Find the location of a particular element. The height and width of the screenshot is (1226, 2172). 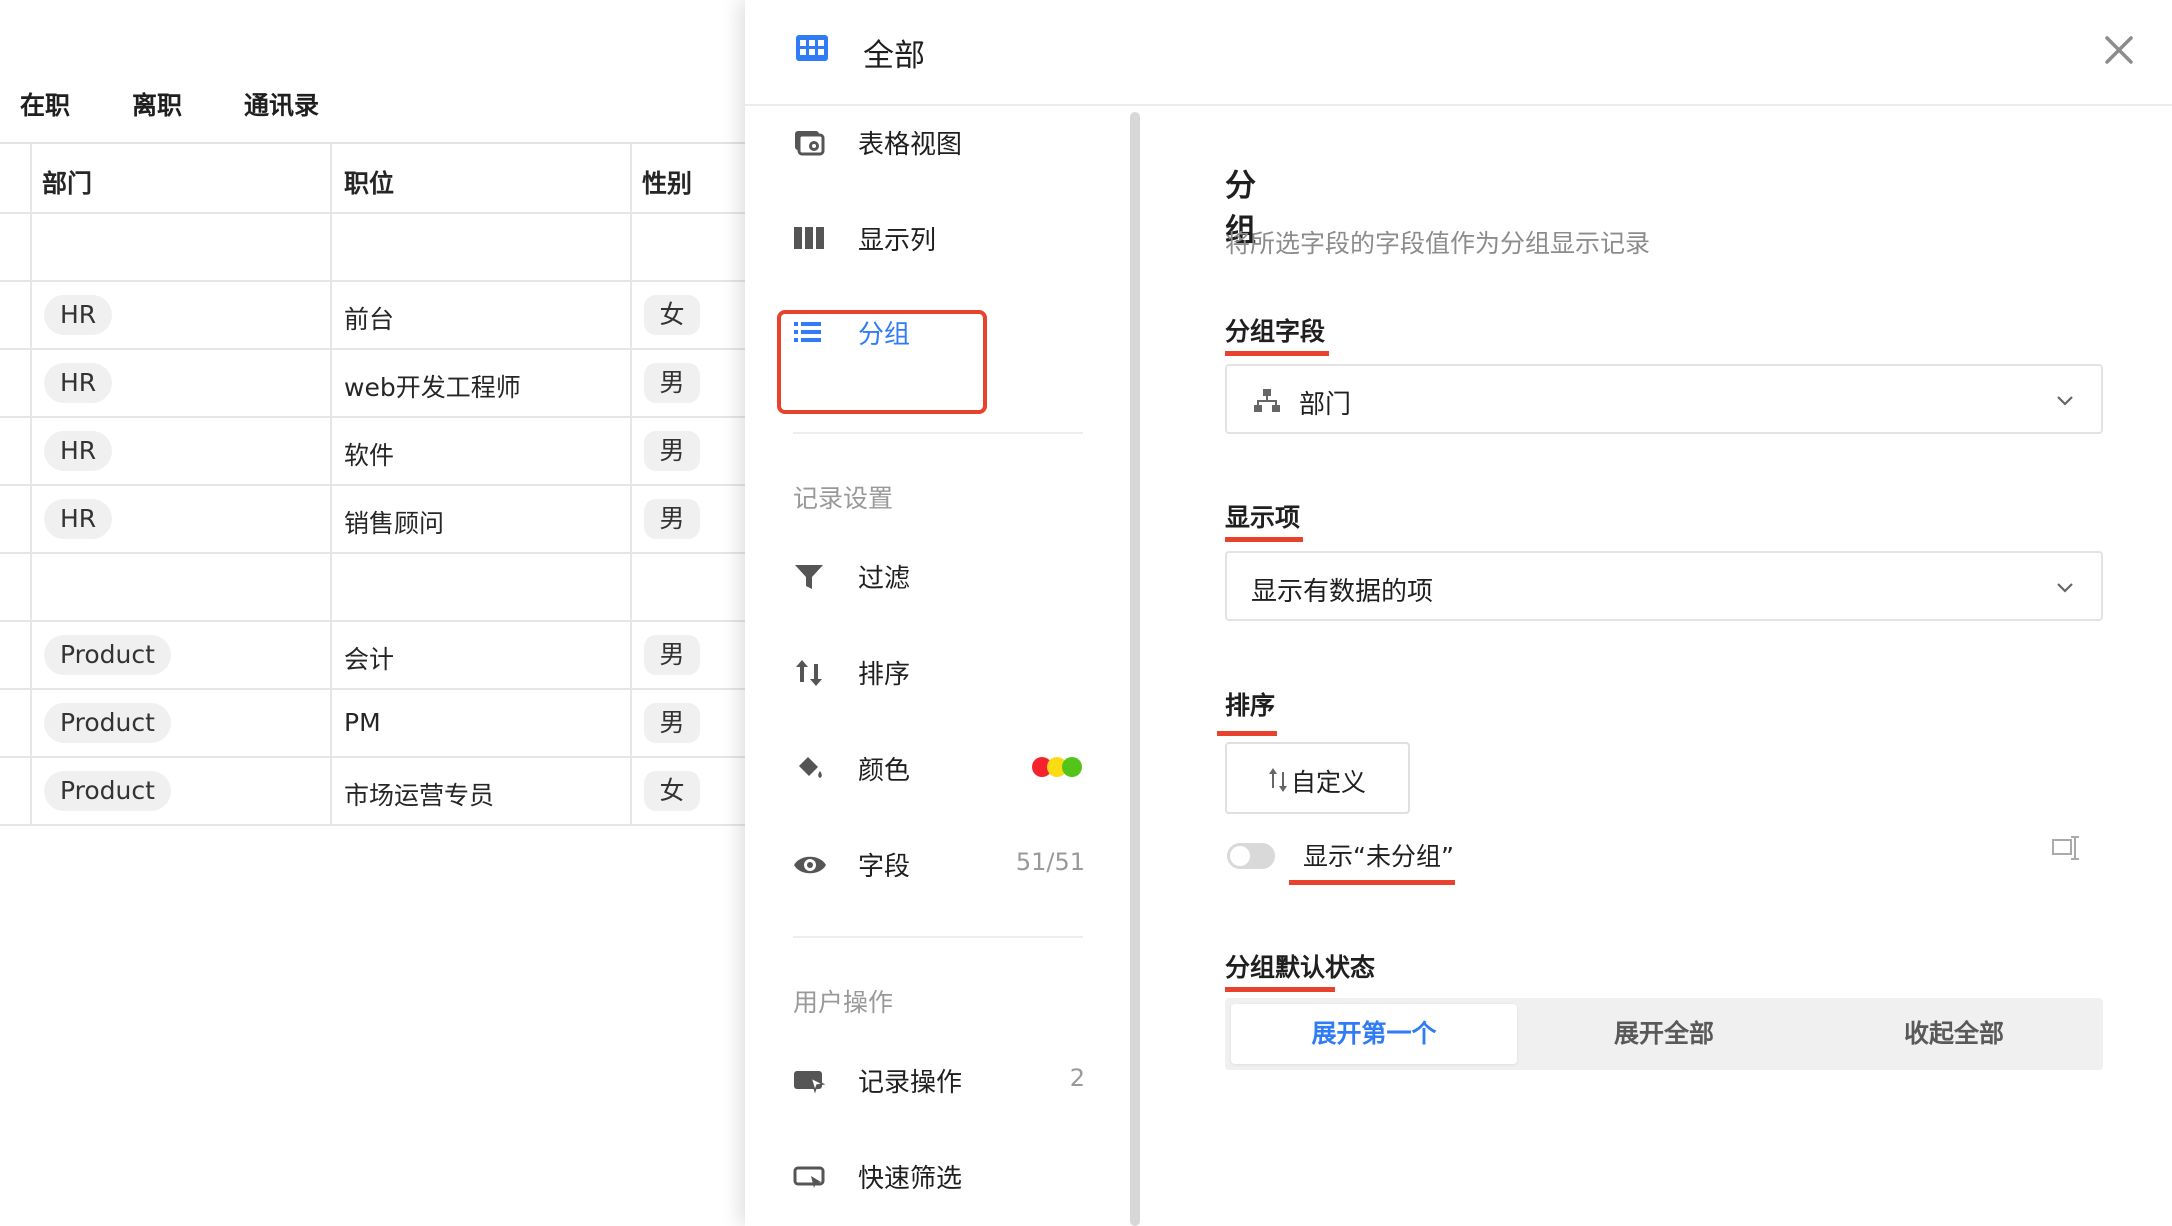

option-expand-first: 展开第一个 is located at coordinates (1374, 1034).